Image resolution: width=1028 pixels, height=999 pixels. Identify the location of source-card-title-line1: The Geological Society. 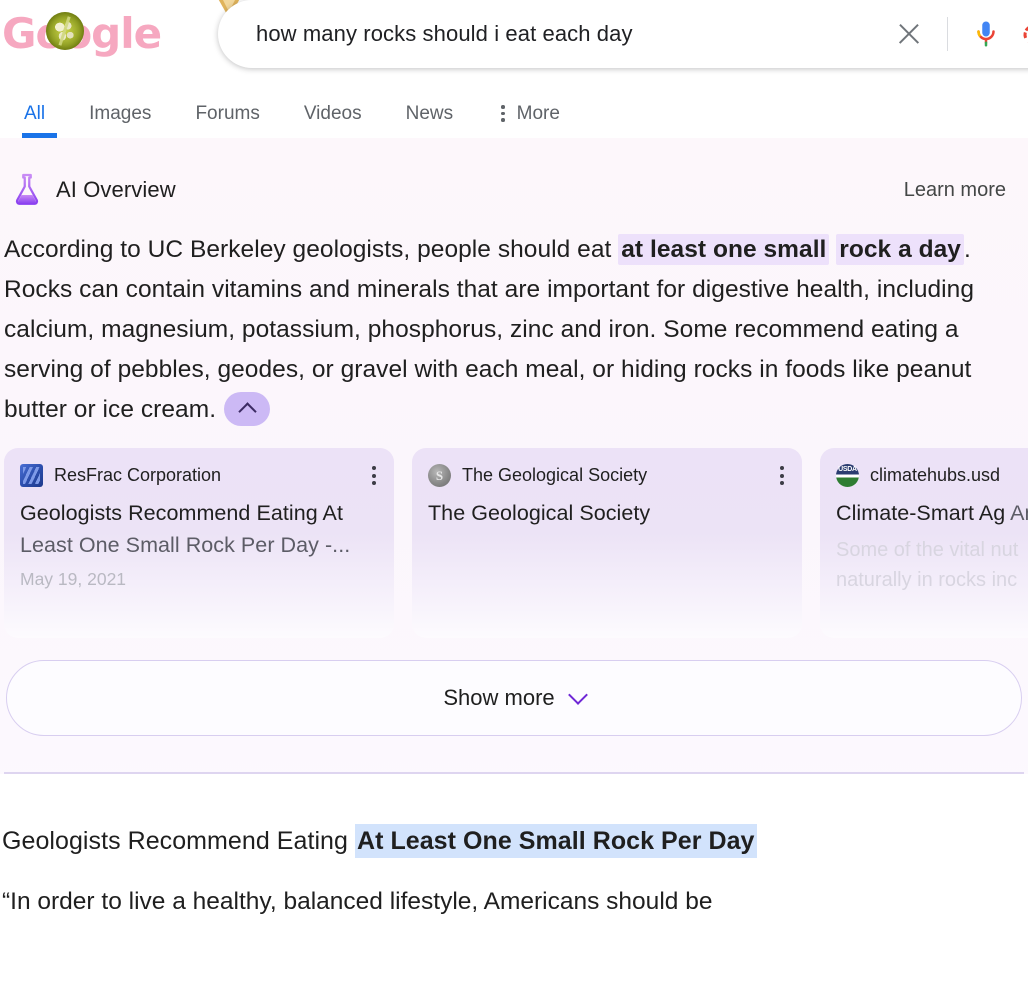
(539, 513).